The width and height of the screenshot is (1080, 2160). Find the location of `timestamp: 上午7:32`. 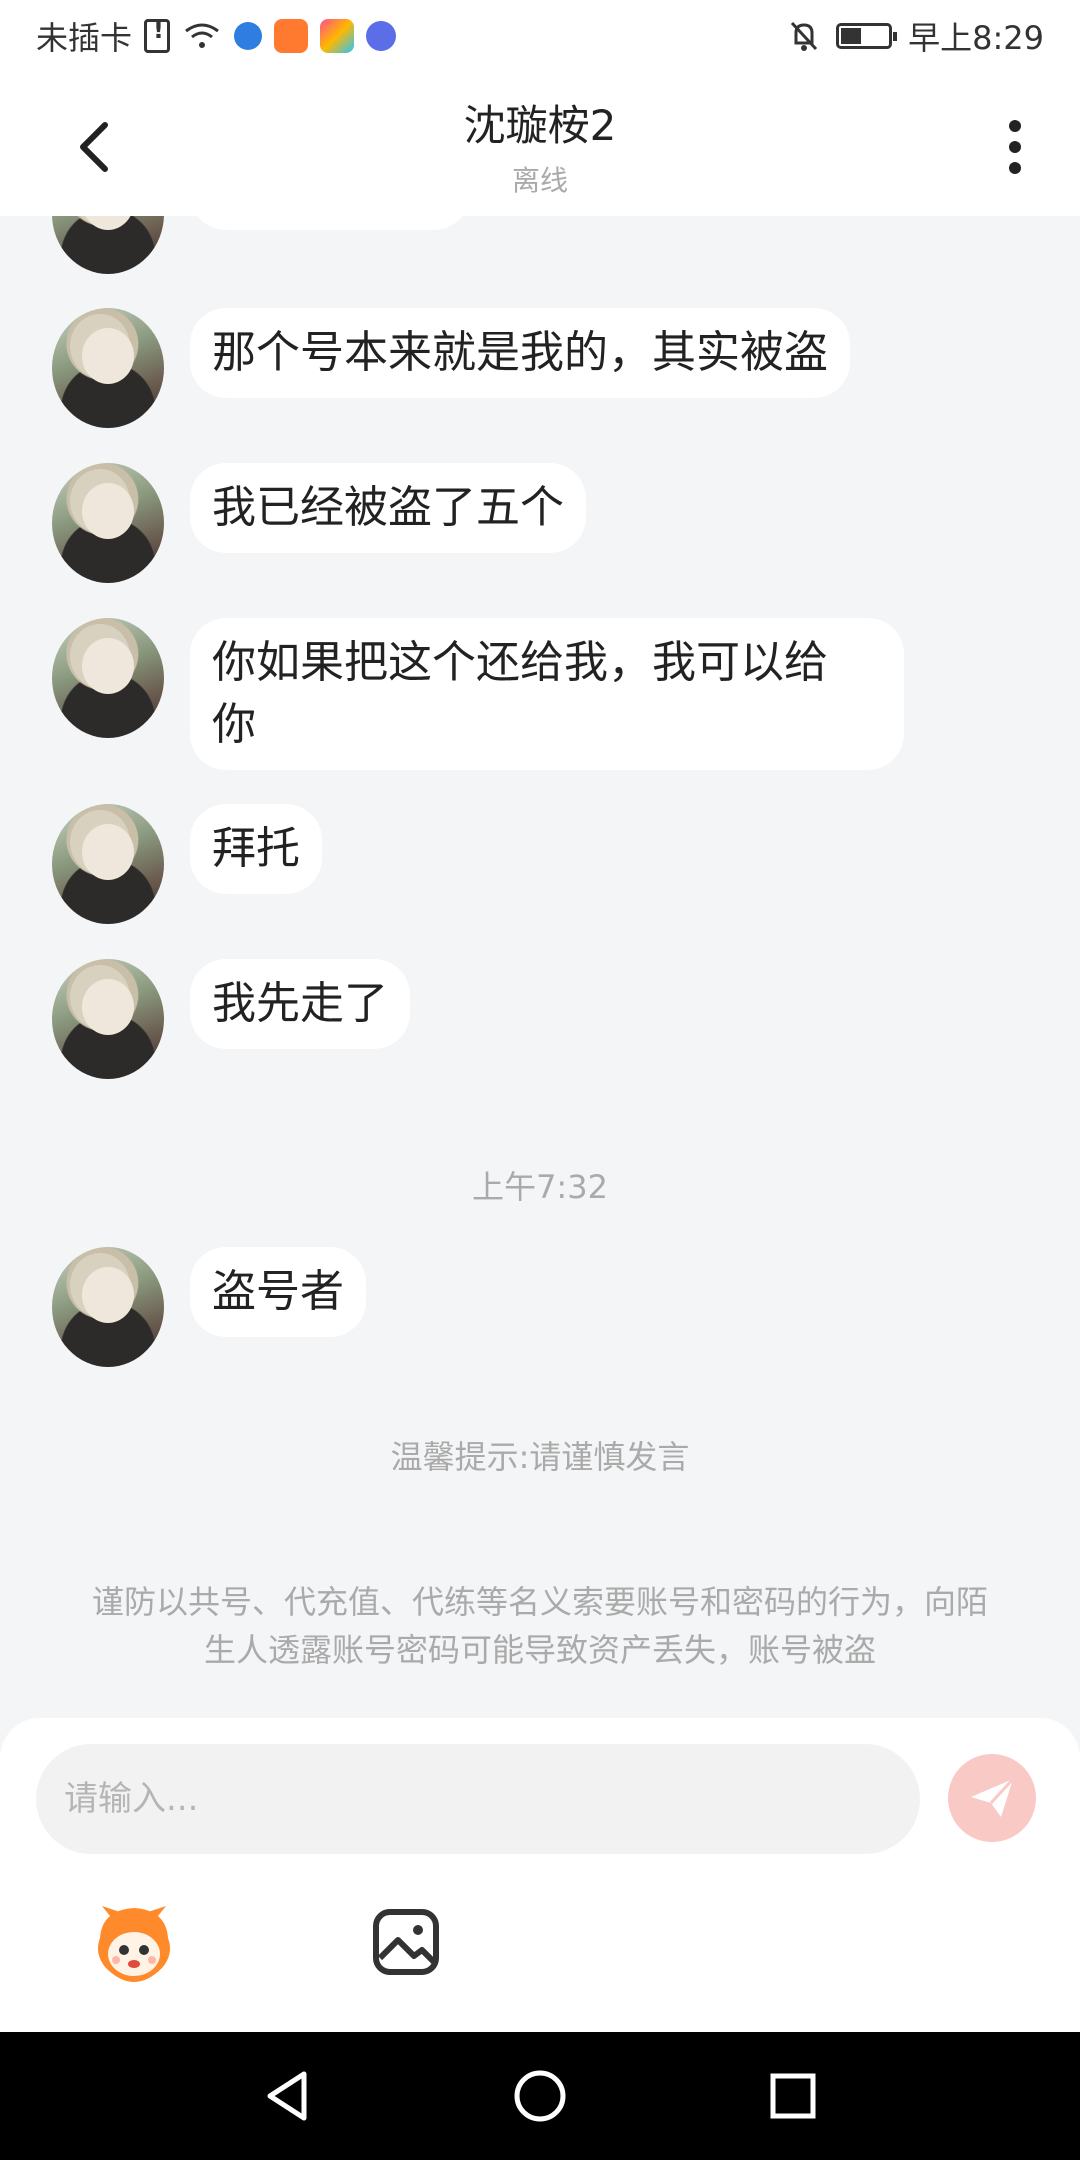

timestamp: 上午7:32 is located at coordinates (540, 1187).